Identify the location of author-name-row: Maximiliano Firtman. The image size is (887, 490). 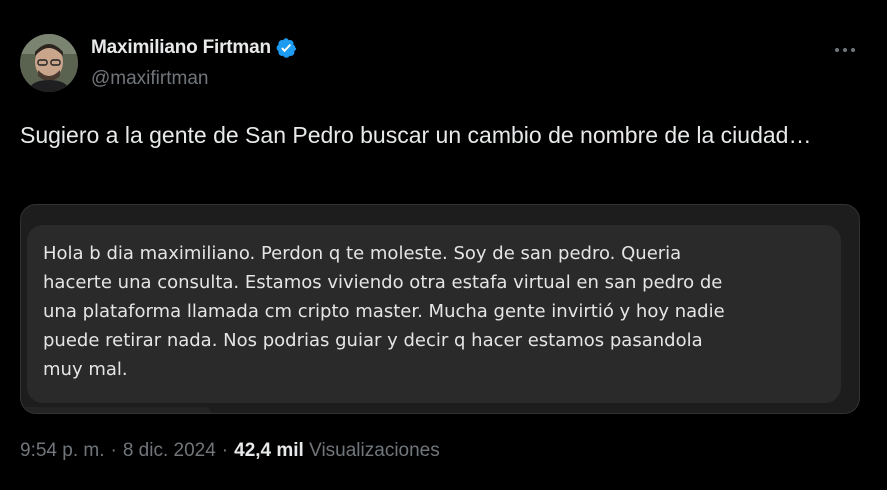
(194, 48).